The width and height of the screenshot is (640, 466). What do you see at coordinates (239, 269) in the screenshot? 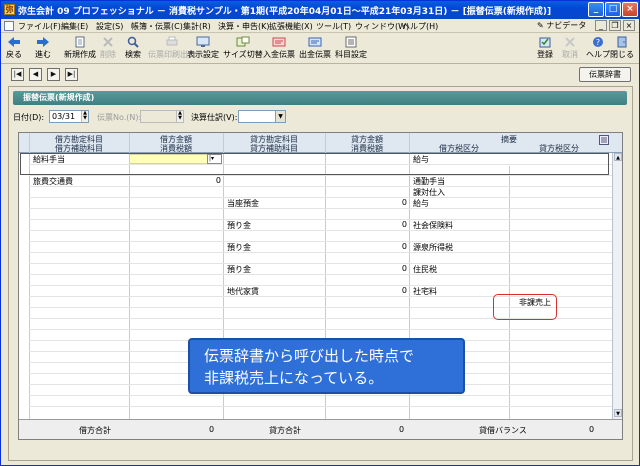
I see `row6-credit-account: 預り金` at bounding box center [239, 269].